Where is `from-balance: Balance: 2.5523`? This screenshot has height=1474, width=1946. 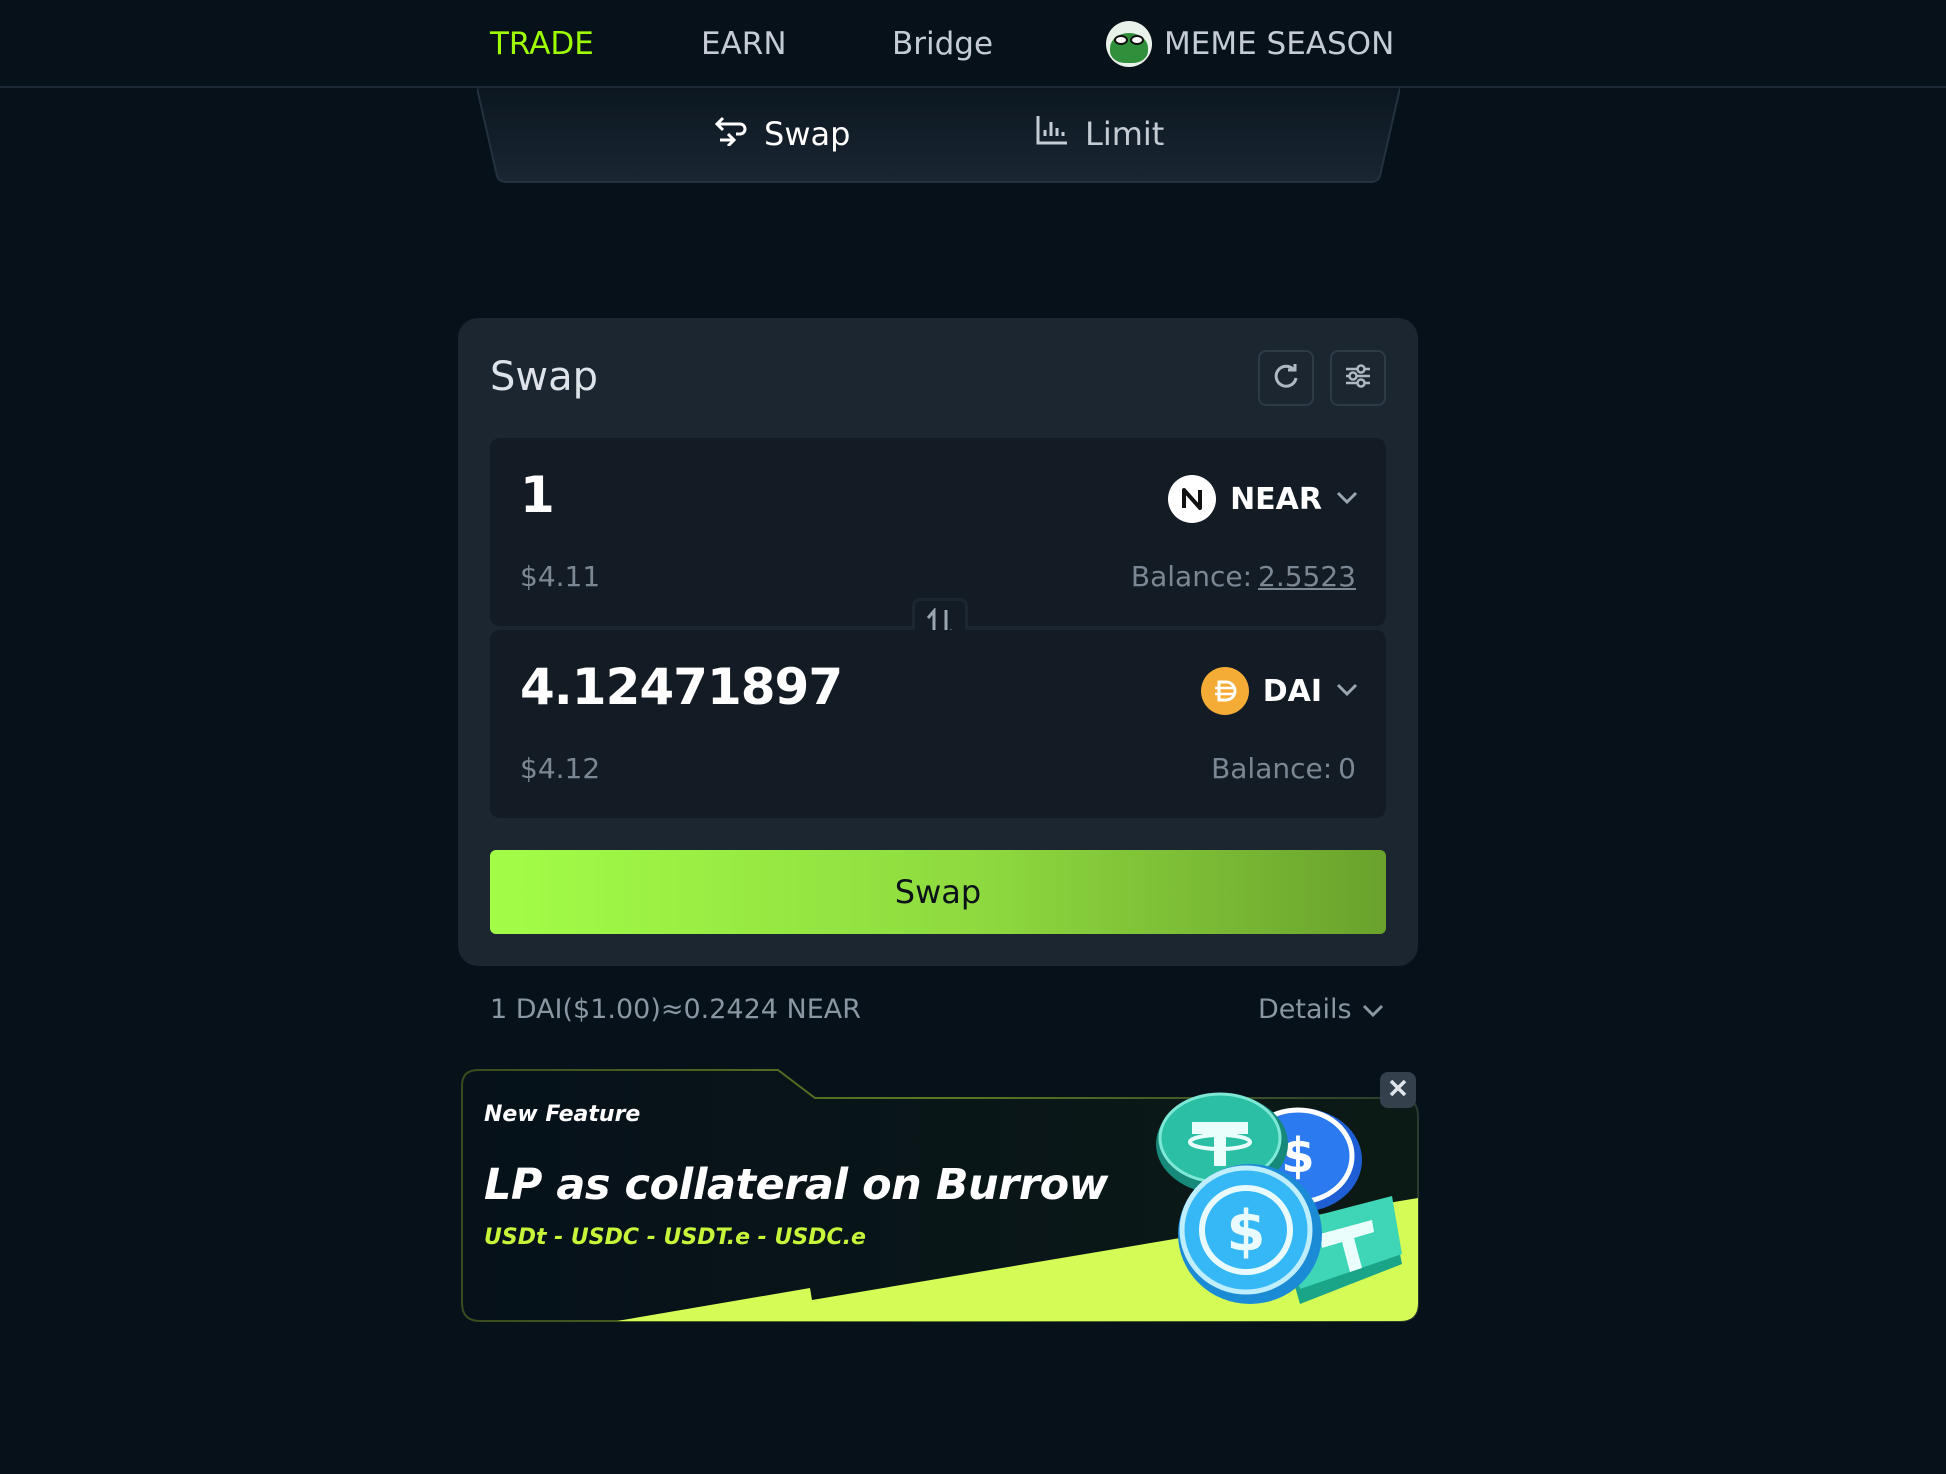
from-balance: Balance: 2.5523 is located at coordinates (1243, 576).